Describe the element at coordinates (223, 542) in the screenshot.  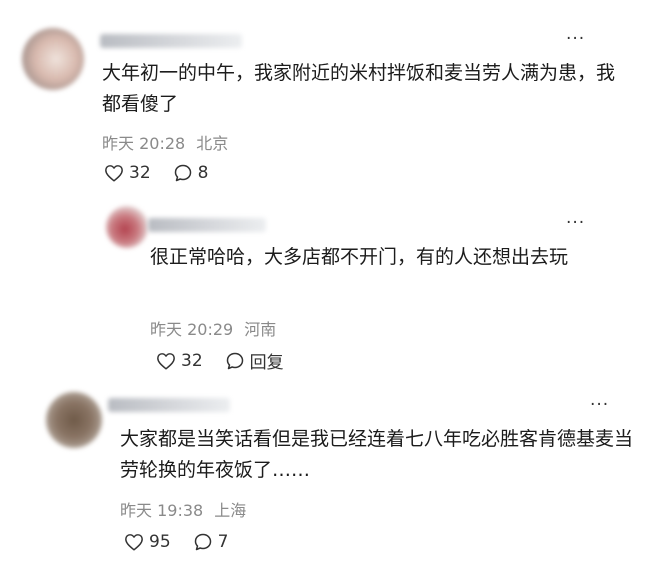
I see `reply-count: 7` at that location.